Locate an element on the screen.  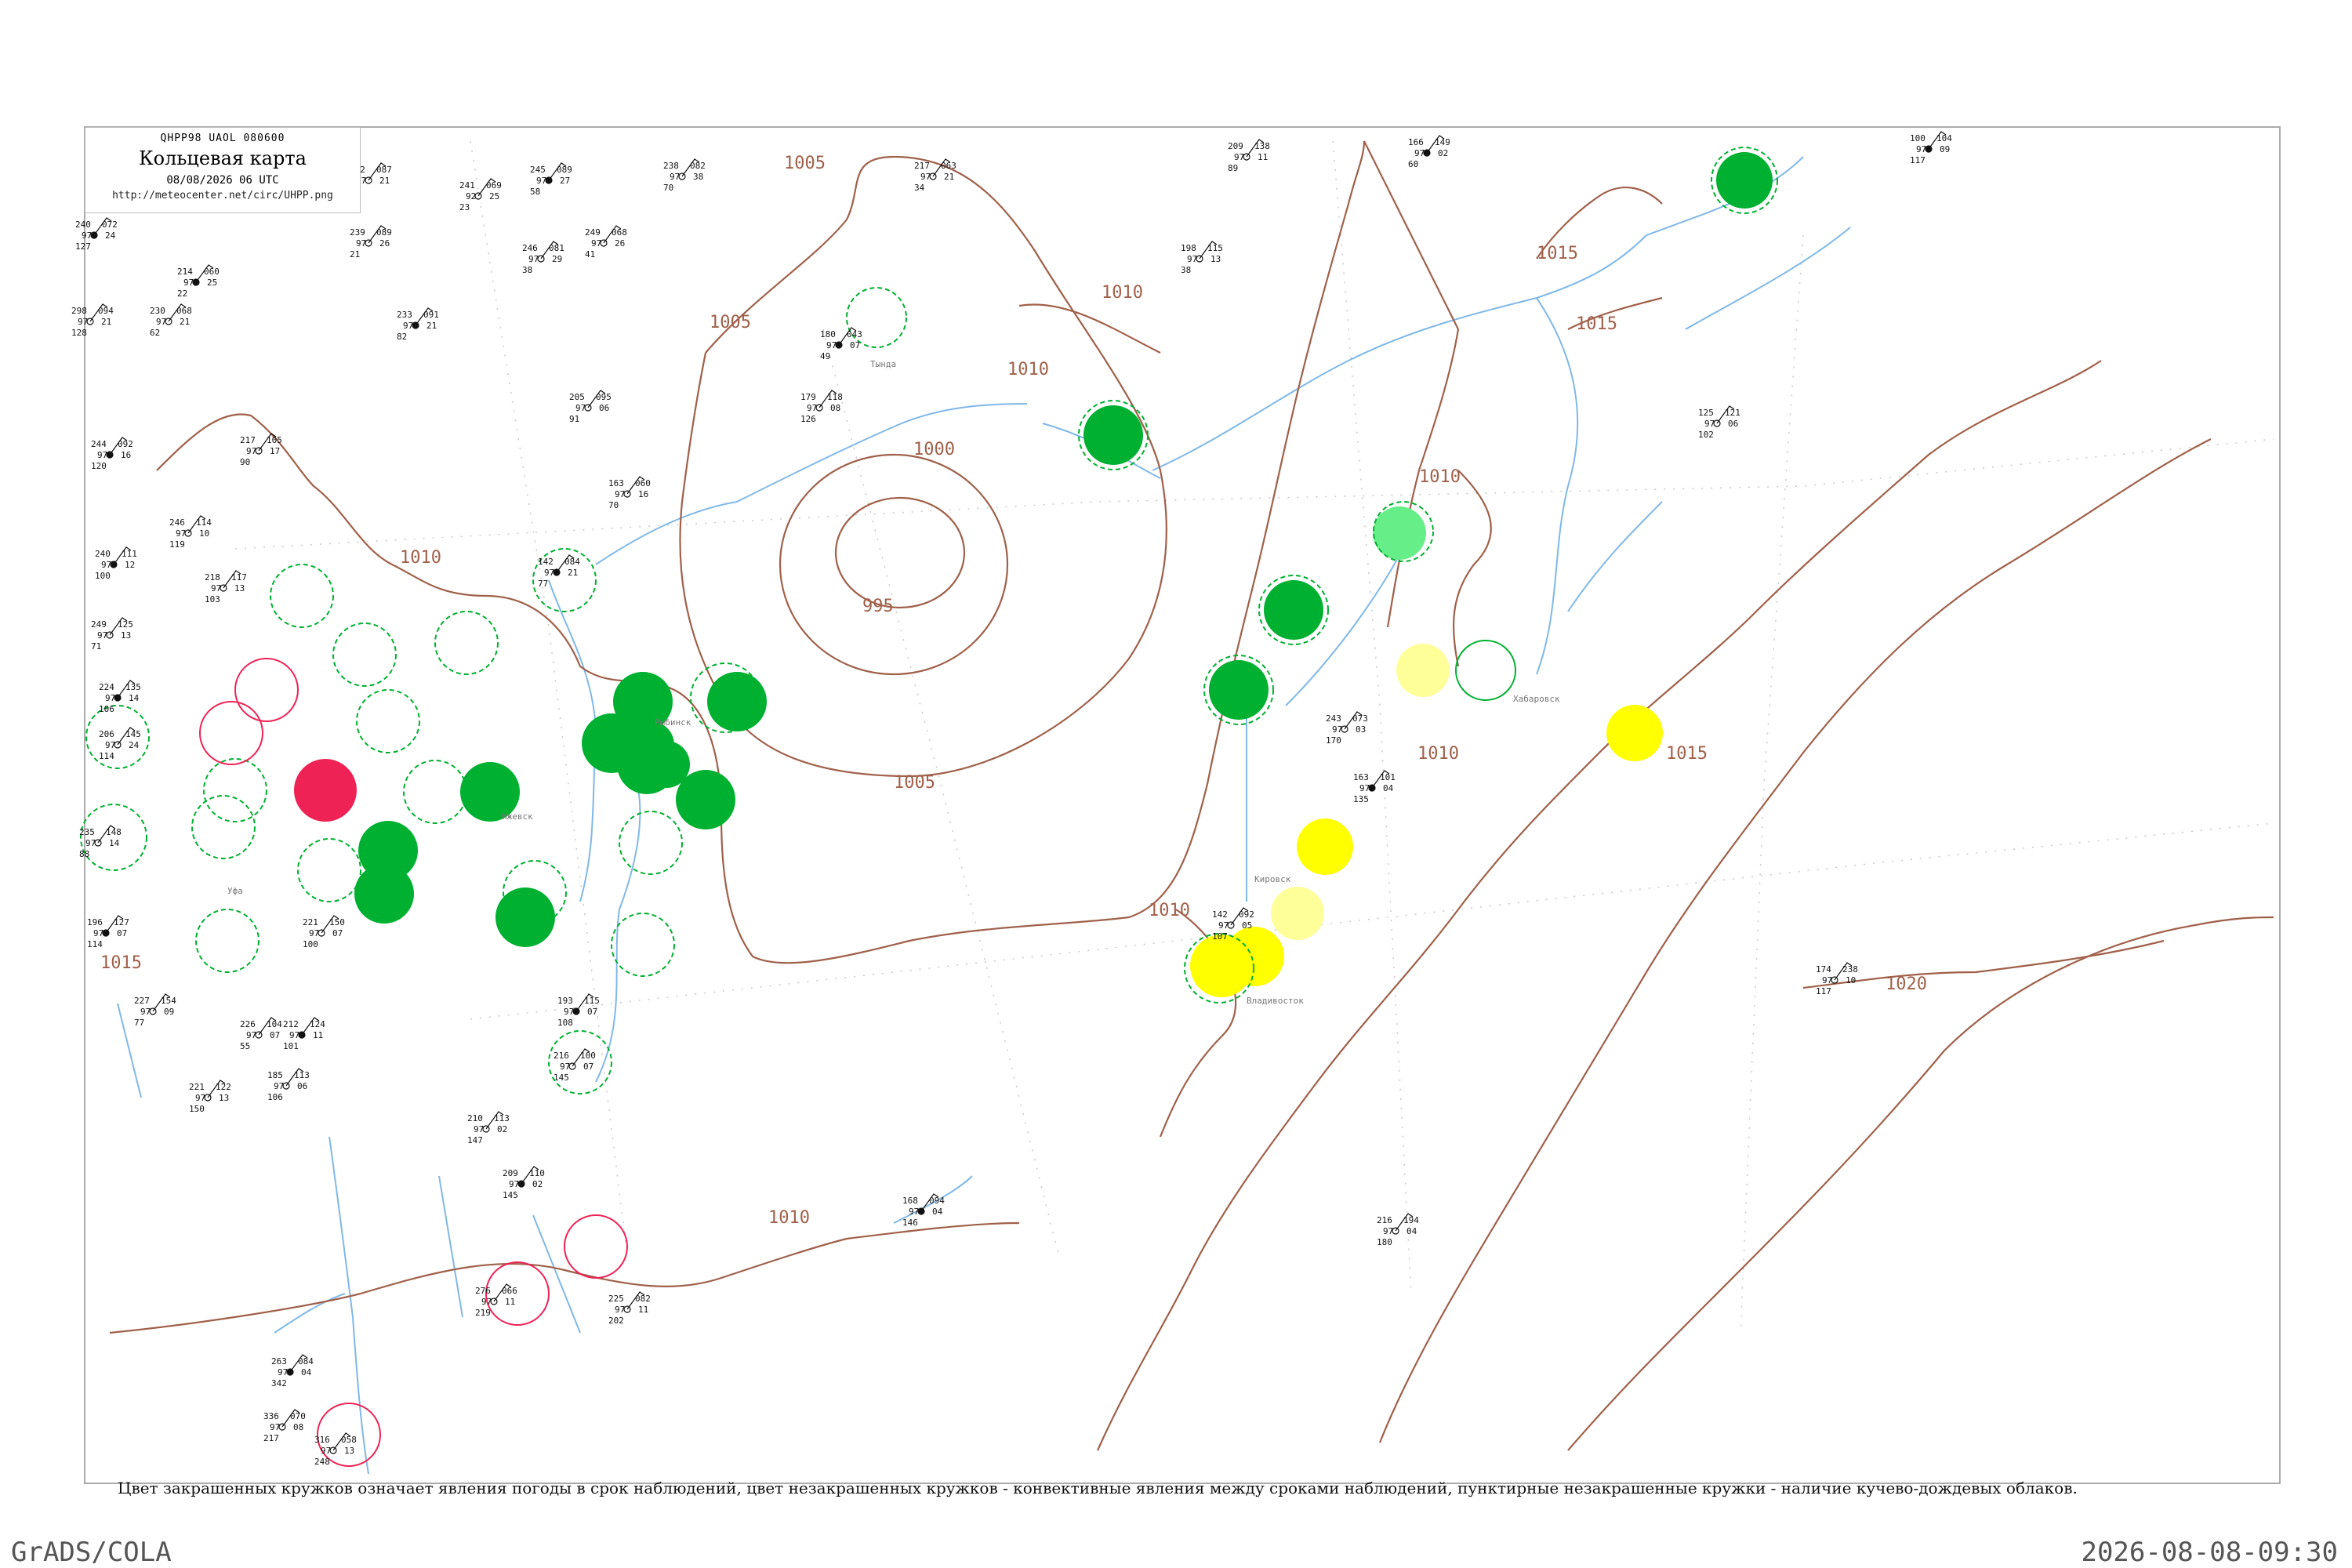
station-plot: 2129710112411 is located at coordinates (304, 1034).